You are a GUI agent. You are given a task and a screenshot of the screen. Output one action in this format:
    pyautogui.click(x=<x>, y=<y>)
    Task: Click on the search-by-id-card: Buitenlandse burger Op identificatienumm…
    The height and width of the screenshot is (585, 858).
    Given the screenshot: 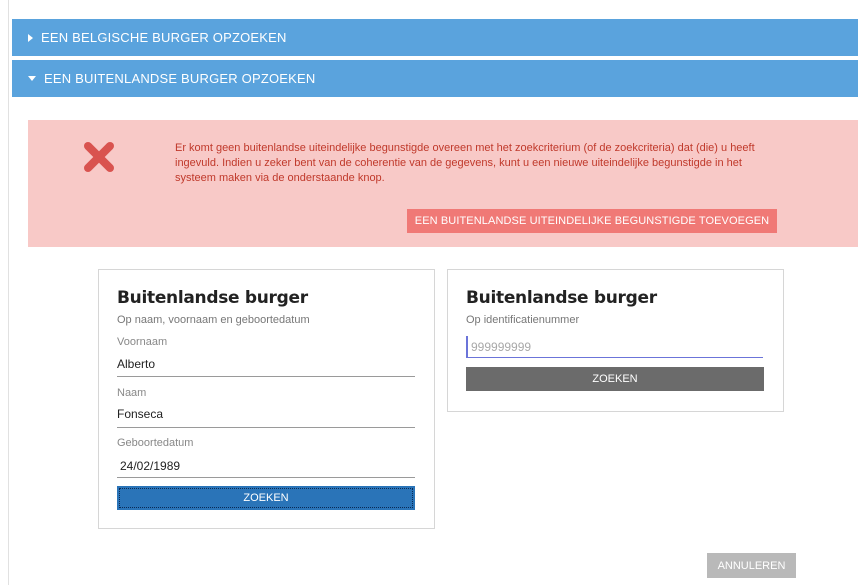 What is the action you would take?
    pyautogui.click(x=615, y=340)
    